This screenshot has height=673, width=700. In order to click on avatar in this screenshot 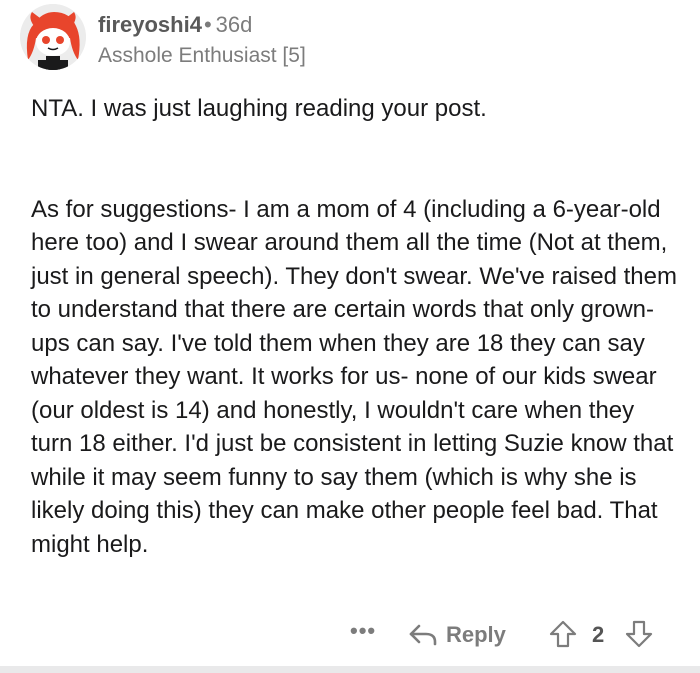, I will do `click(53, 37)`.